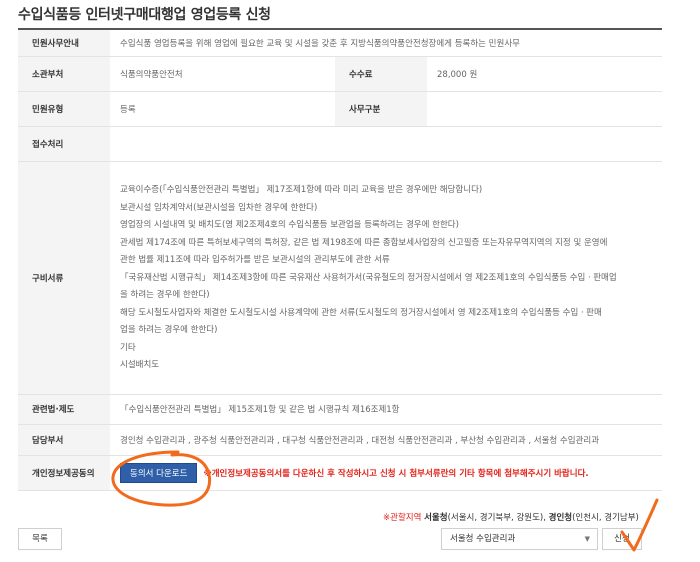 This screenshot has height=562, width=700. What do you see at coordinates (207, 473) in the screenshot?
I see `notice-asterisk: ※` at bounding box center [207, 473].